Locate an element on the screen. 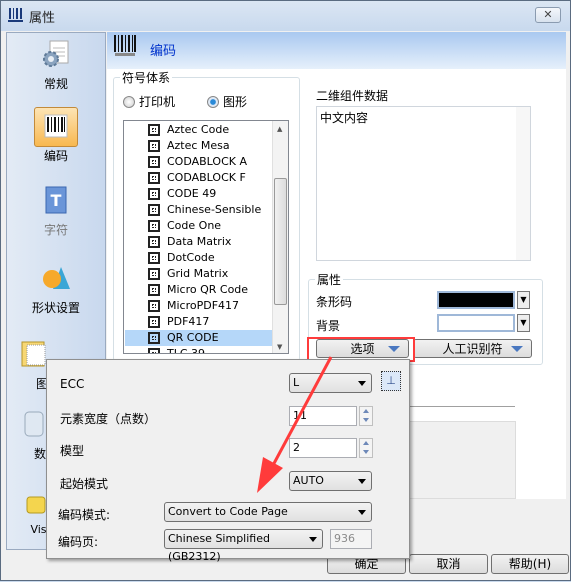  element-width-label: 元素宽度（点数） is located at coordinates (108, 419).